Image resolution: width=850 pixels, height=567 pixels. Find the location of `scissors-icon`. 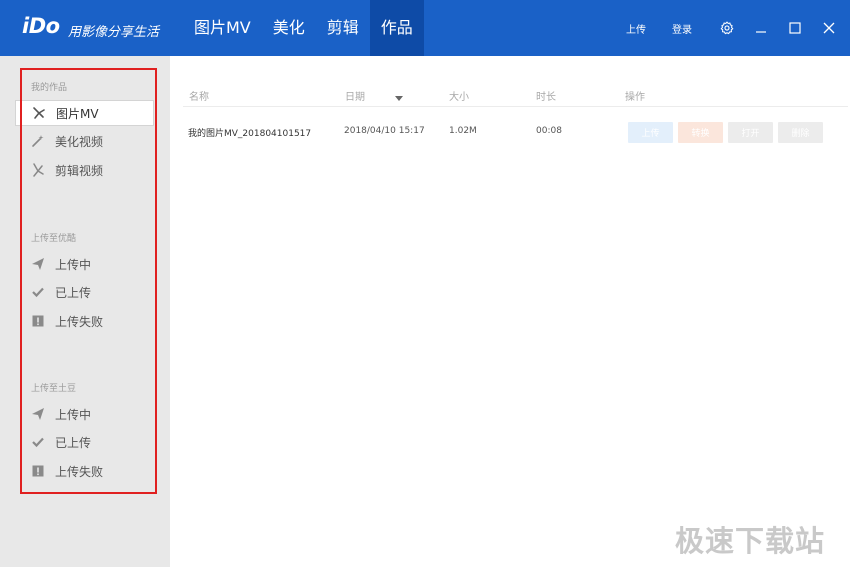

scissors-icon is located at coordinates (38, 170).